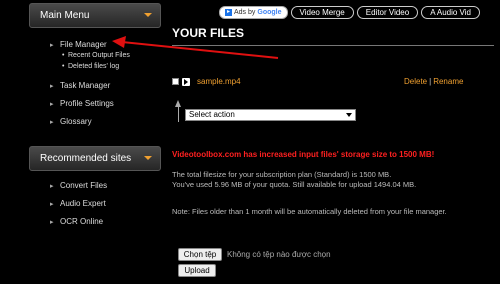  I want to click on annotation-arrow-icon, so click(195, 47).